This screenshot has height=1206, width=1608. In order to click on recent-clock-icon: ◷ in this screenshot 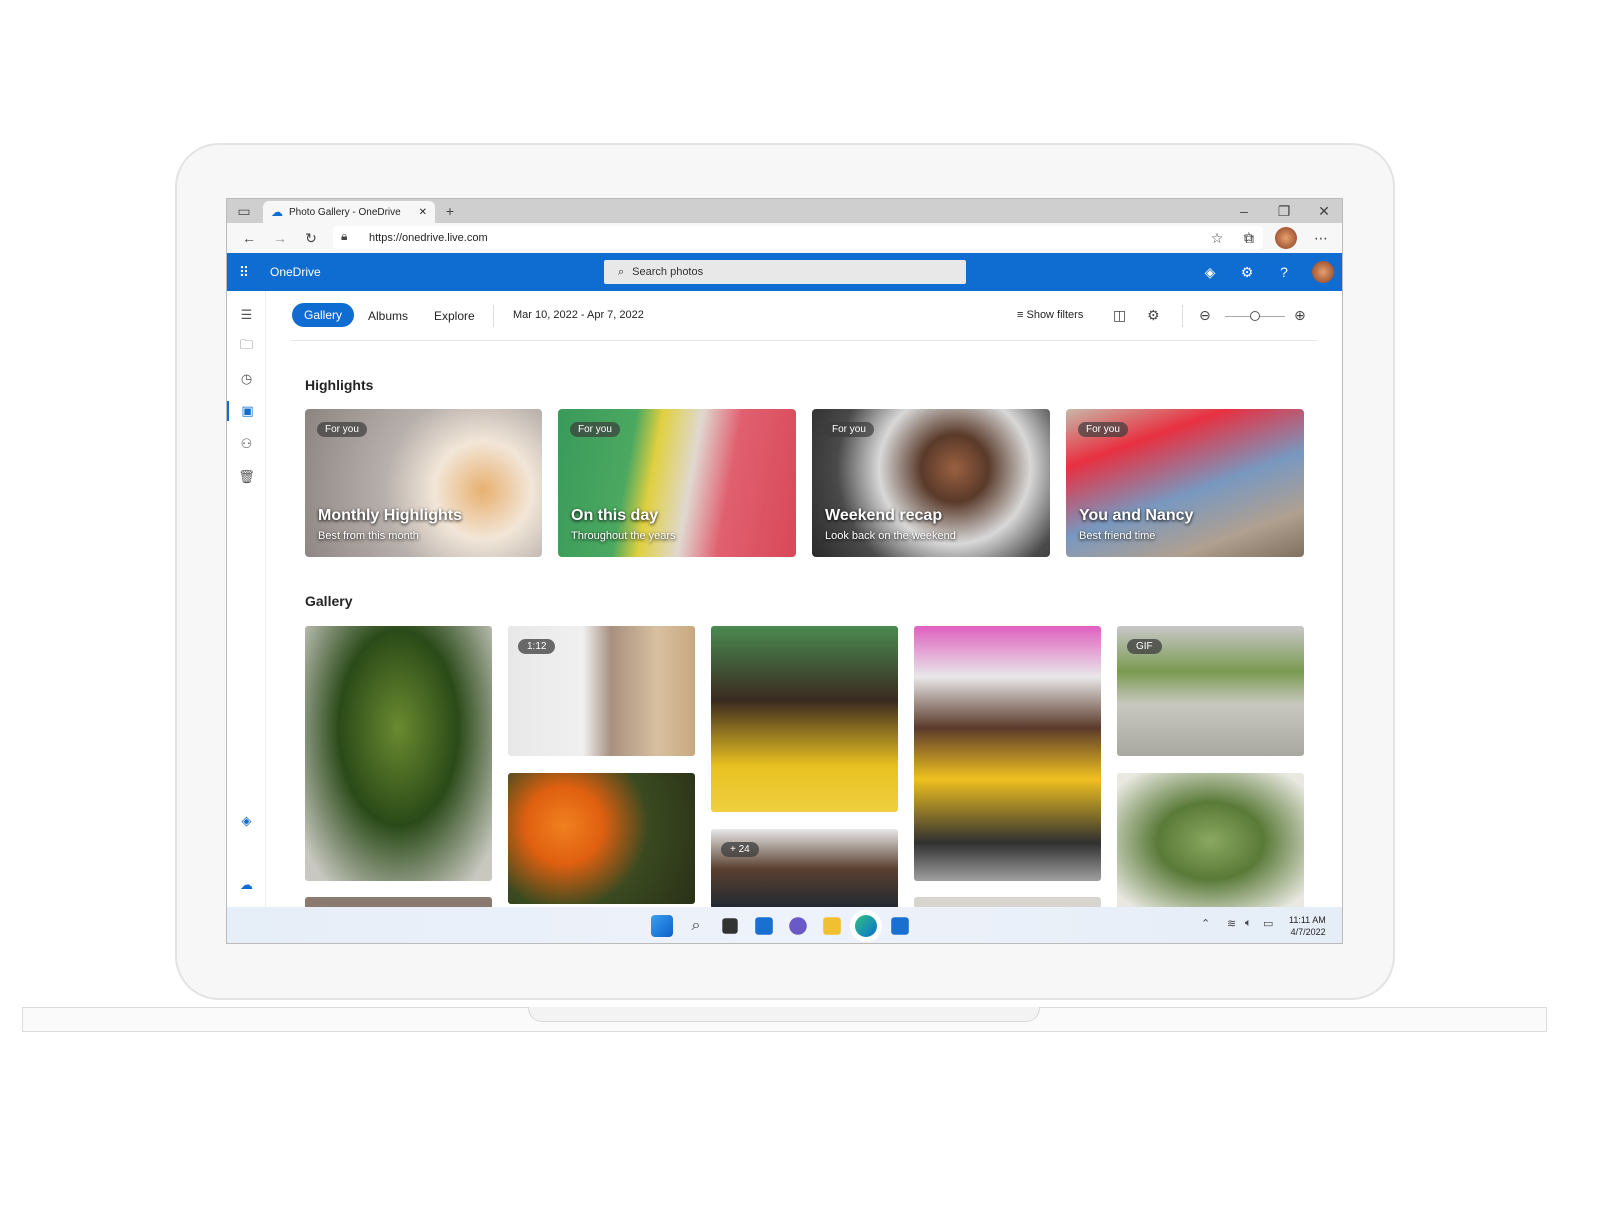, I will do `click(246, 379)`.